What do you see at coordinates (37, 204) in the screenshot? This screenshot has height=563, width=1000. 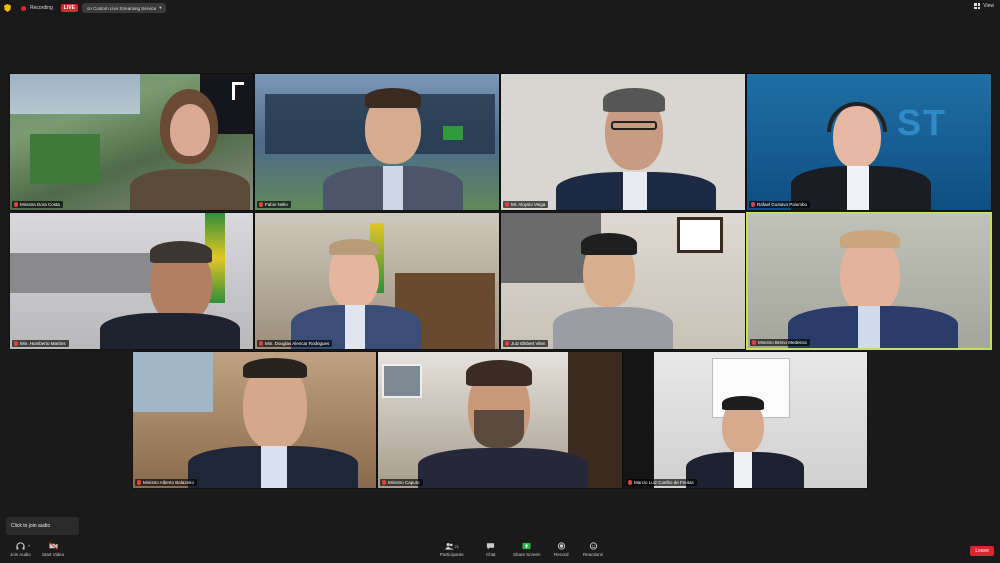 I see `participant-name-tag: Ministra Dora Costa` at bounding box center [37, 204].